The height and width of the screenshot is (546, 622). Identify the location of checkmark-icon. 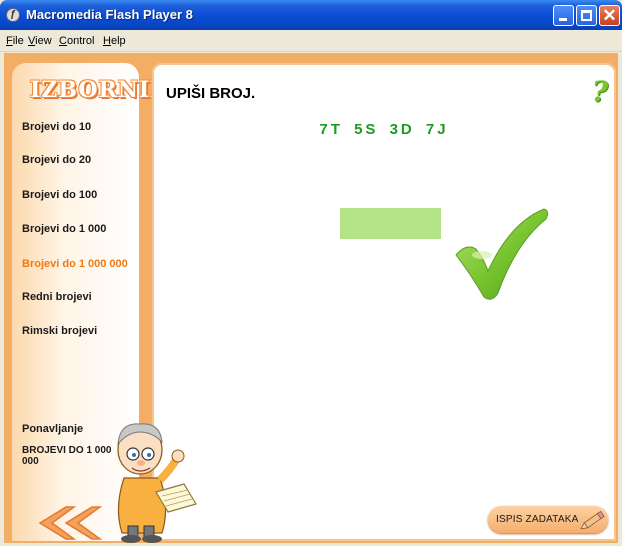
(502, 254).